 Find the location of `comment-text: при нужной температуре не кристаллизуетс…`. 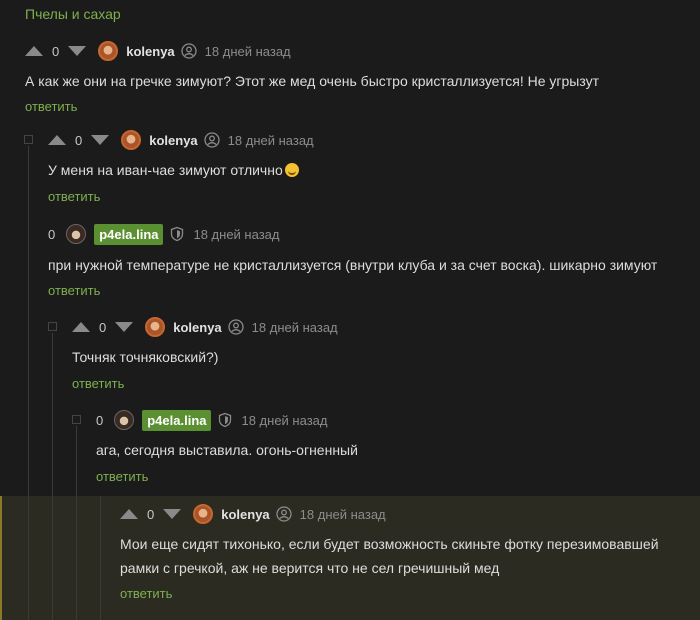

comment-text: при нужной температуре не кристаллизуетс… is located at coordinates (353, 265).